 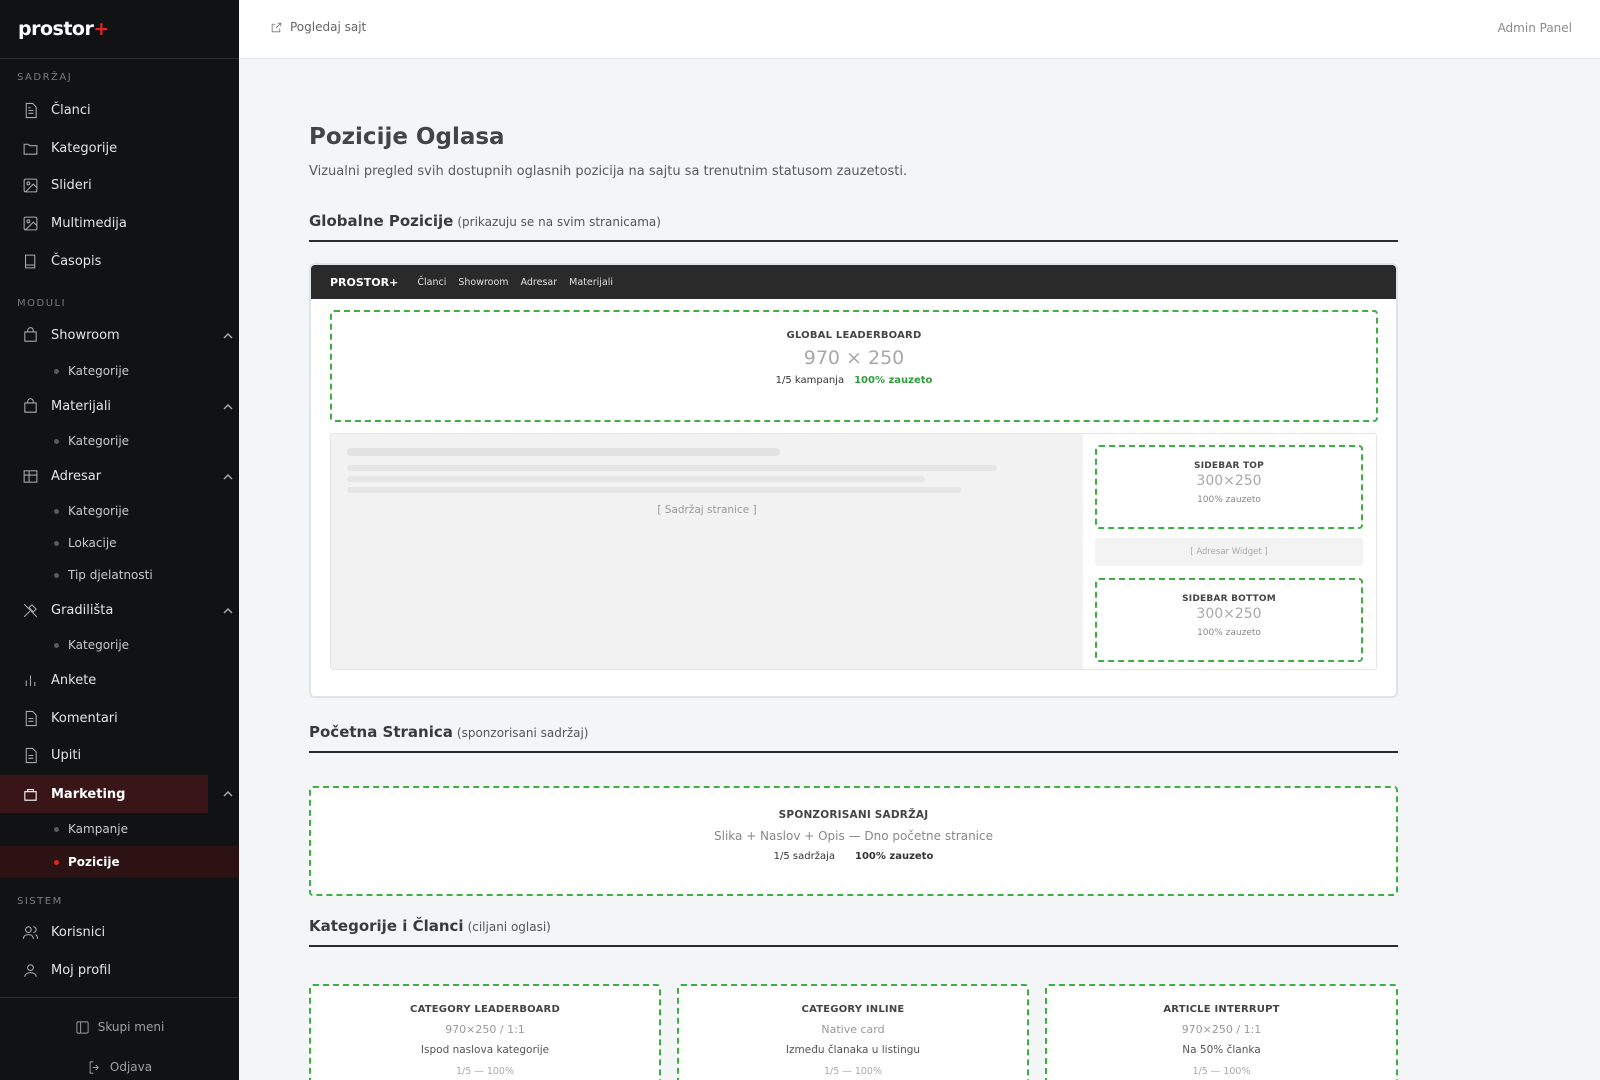 What do you see at coordinates (30, 261) in the screenshot?
I see `book-icon` at bounding box center [30, 261].